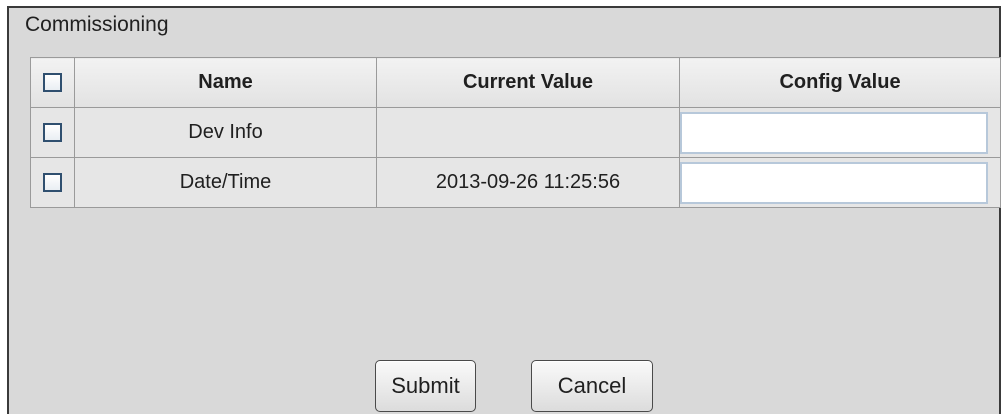 The width and height of the screenshot is (1006, 417). Describe the element at coordinates (840, 82) in the screenshot. I see `column-header-config-value: Config Value` at that location.